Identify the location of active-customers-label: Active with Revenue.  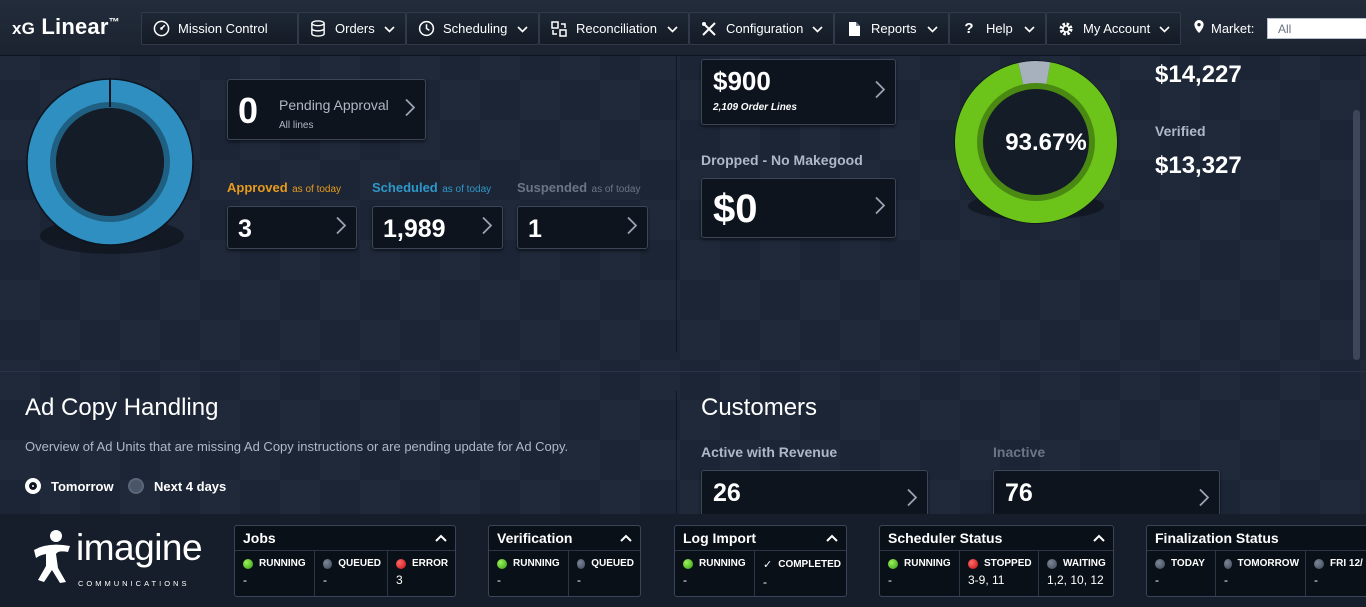
(769, 452).